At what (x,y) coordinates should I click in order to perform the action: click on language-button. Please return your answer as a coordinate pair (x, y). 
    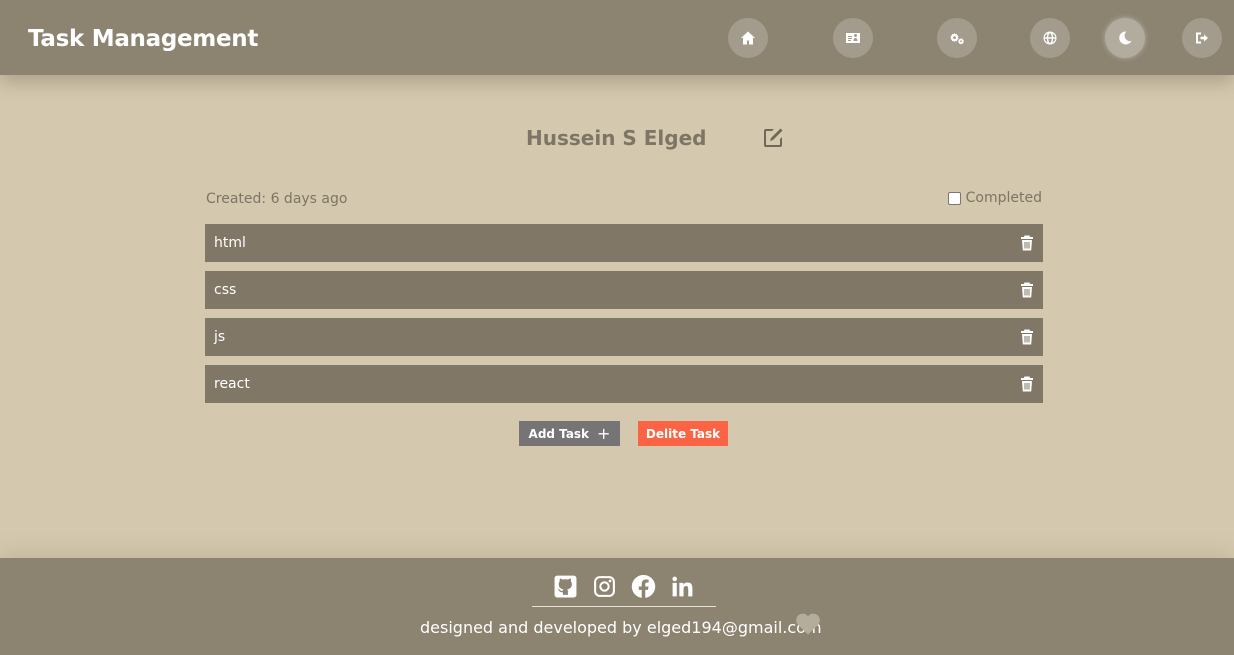
    Looking at the image, I should click on (1050, 38).